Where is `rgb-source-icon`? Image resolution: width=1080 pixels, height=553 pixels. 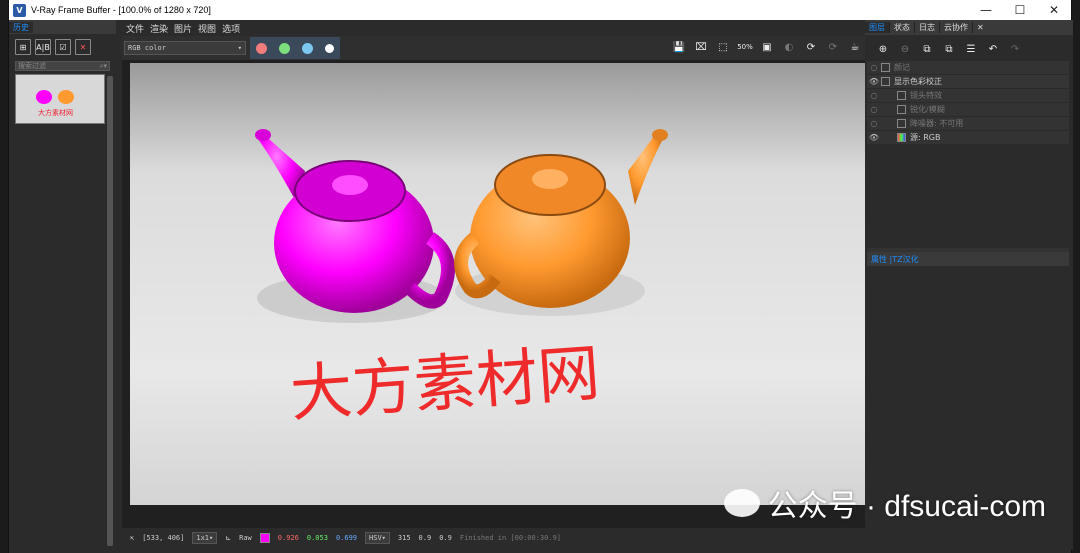 rgb-source-icon is located at coordinates (901, 137).